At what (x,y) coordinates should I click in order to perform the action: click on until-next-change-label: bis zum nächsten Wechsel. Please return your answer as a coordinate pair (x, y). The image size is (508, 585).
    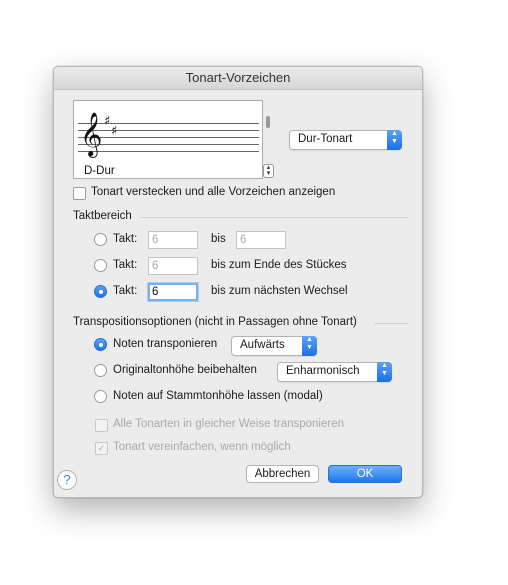
    Looking at the image, I should click on (279, 291).